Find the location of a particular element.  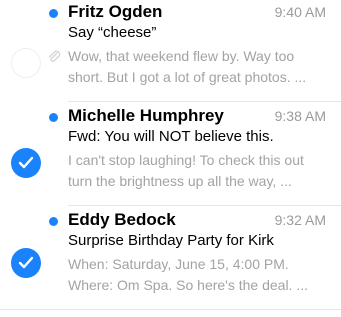

message-subject: Surprise Birthday Party for Kirk is located at coordinates (171, 240).